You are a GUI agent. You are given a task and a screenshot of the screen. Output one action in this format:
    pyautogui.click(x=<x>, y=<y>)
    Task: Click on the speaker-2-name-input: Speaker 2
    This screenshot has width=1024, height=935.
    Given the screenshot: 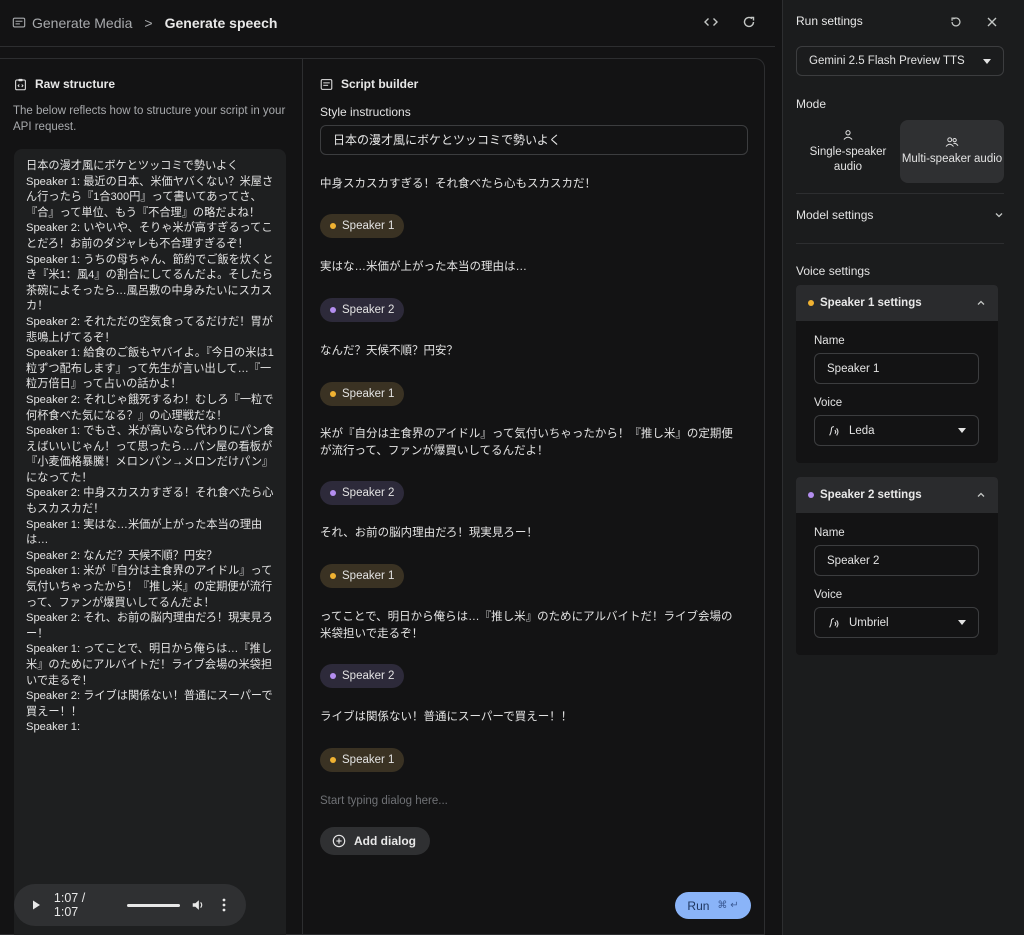 What is the action you would take?
    pyautogui.click(x=896, y=560)
    